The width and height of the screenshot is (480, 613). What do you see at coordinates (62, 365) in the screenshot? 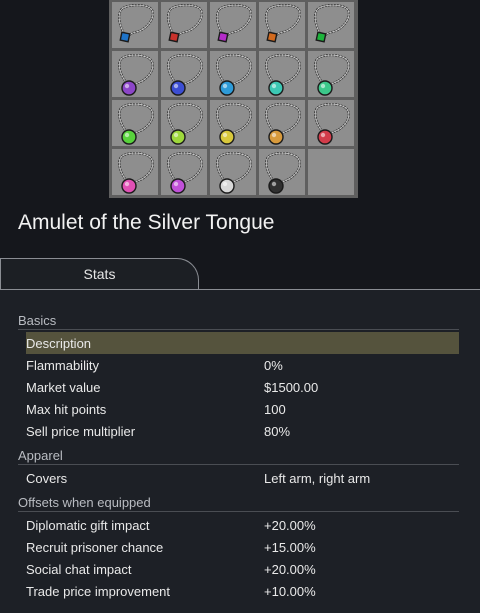
I see `stat-label: Flammability` at bounding box center [62, 365].